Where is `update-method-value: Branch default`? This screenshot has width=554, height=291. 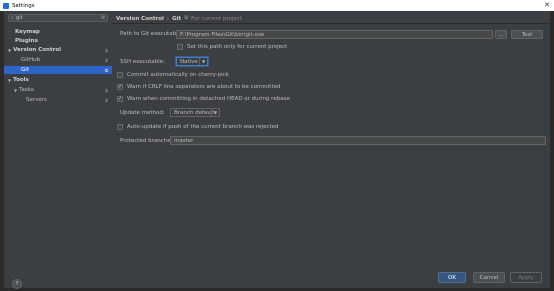 update-method-value: Branch default is located at coordinates (194, 112).